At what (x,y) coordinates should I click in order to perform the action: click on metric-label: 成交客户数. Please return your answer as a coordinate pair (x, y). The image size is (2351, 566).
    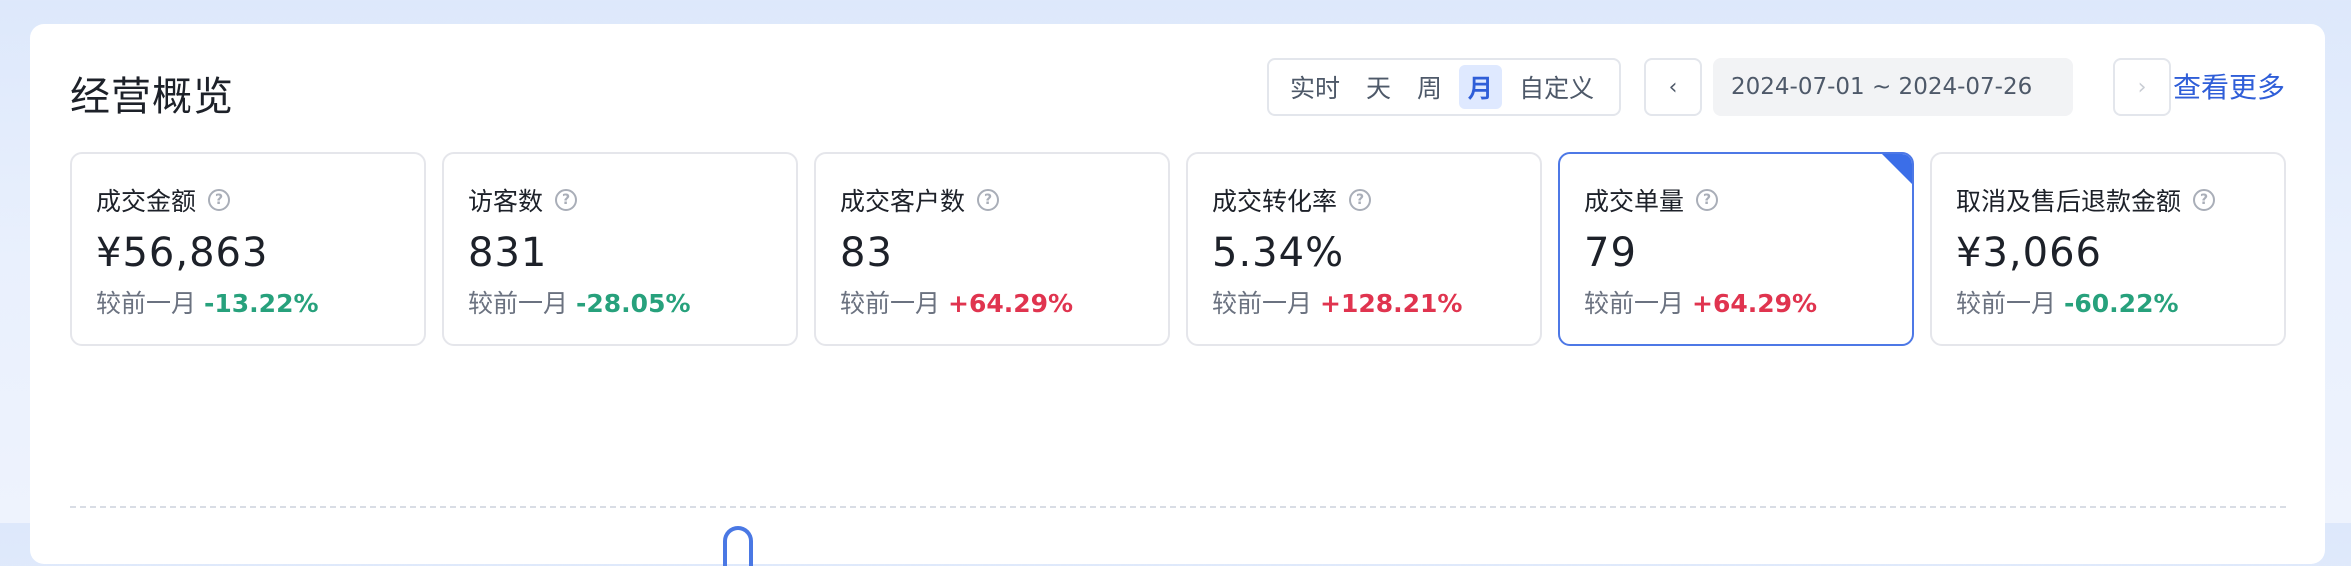
    Looking at the image, I should click on (903, 201).